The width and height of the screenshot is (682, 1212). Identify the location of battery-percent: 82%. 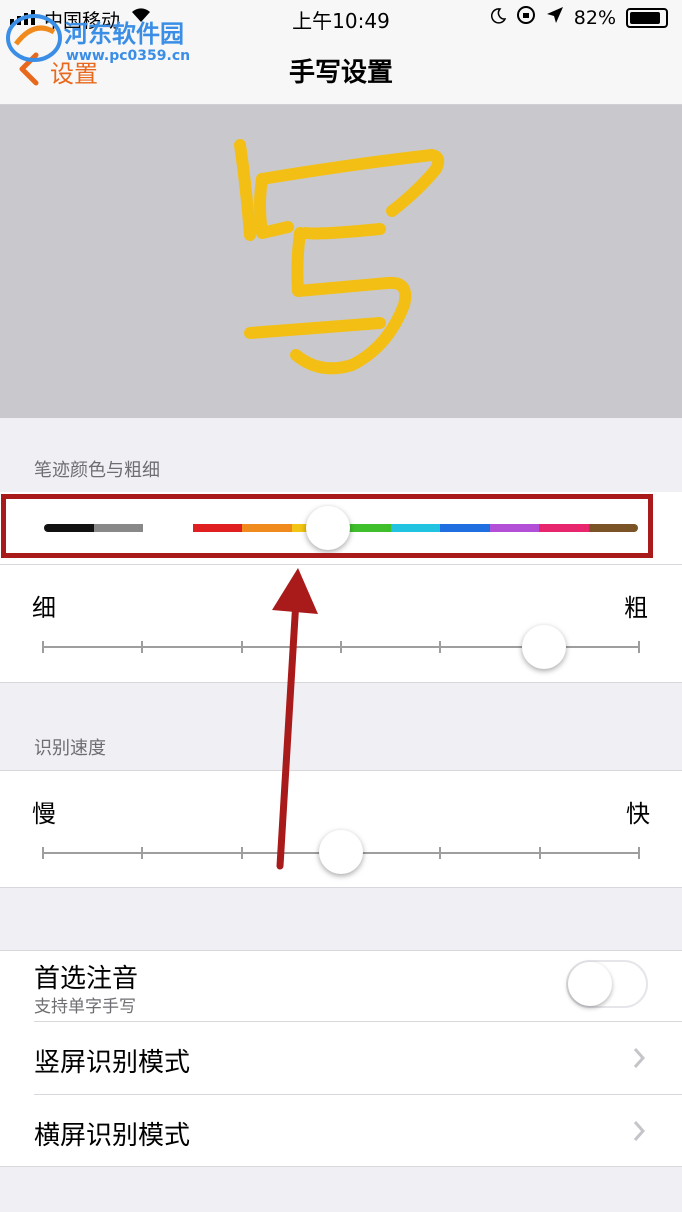
(594, 17).